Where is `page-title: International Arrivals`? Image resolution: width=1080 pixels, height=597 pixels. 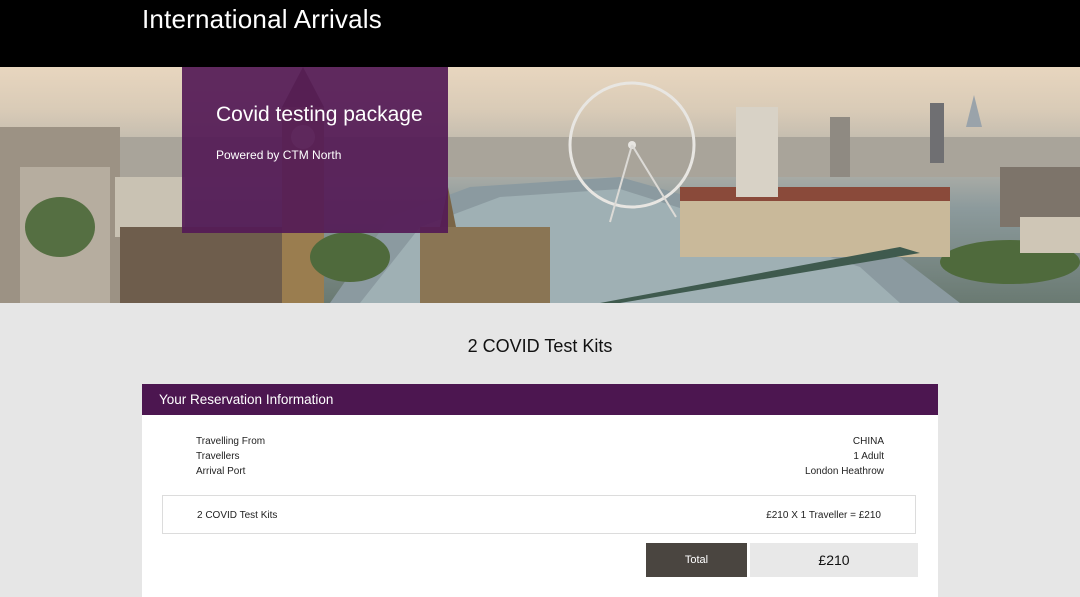
page-title: International Arrivals is located at coordinates (262, 19).